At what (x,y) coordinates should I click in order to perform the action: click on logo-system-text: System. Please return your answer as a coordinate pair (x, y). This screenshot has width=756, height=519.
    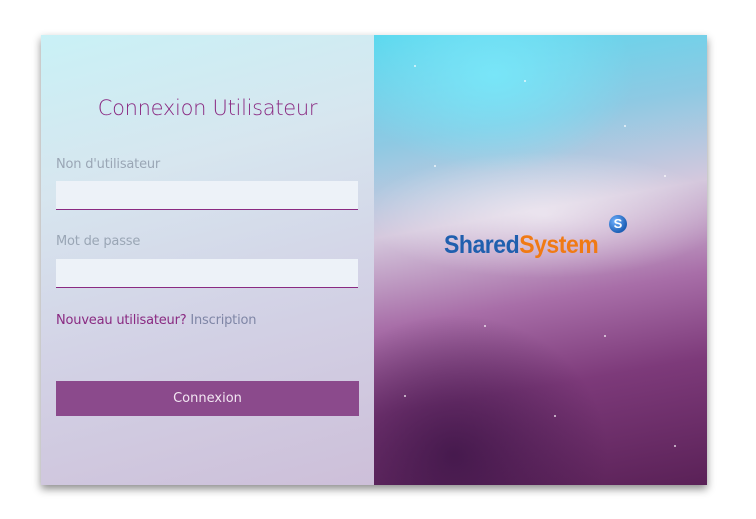
    Looking at the image, I should click on (559, 245).